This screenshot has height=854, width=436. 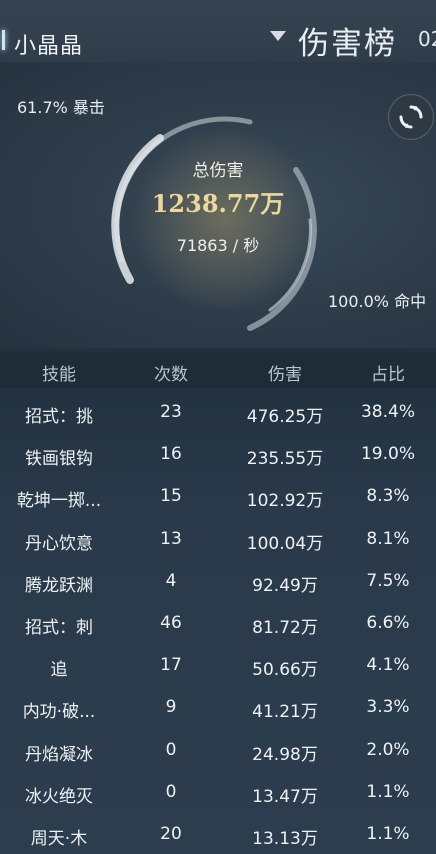 What do you see at coordinates (218, 709) in the screenshot?
I see `table-row: 内功·破... 9 41.21万 3.3%` at bounding box center [218, 709].